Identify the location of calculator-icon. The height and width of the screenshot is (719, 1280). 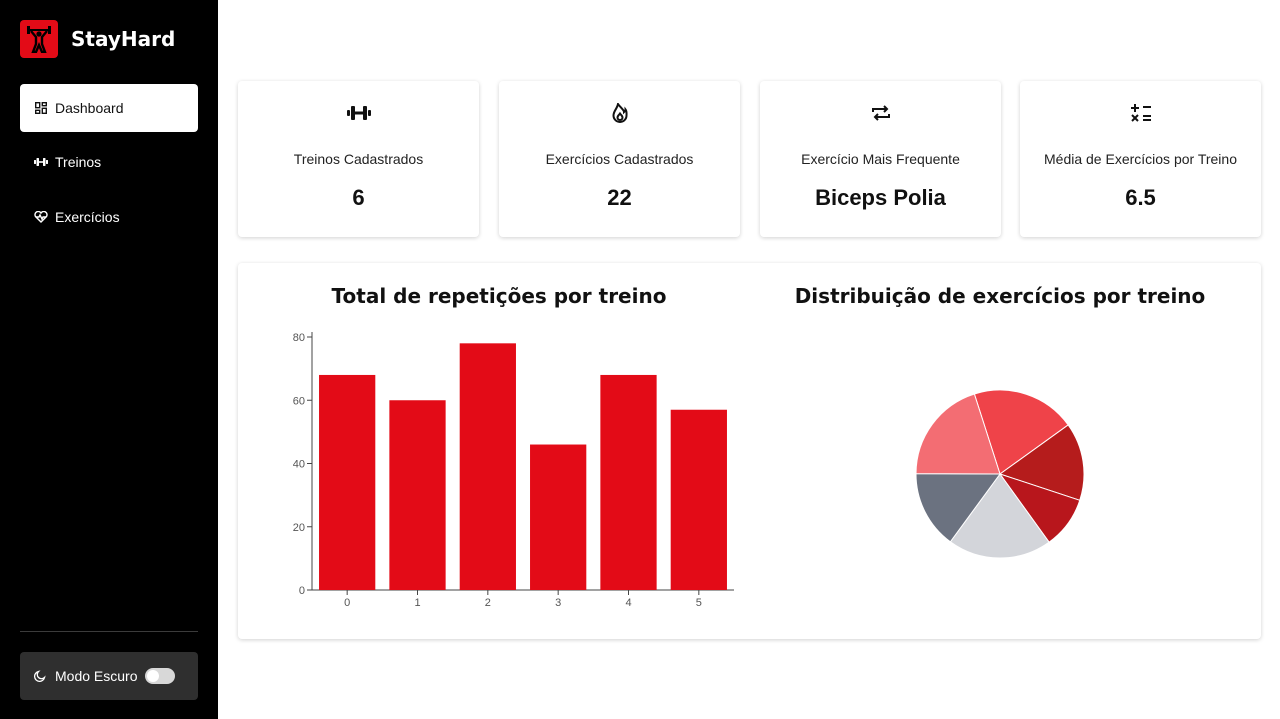
(1141, 113).